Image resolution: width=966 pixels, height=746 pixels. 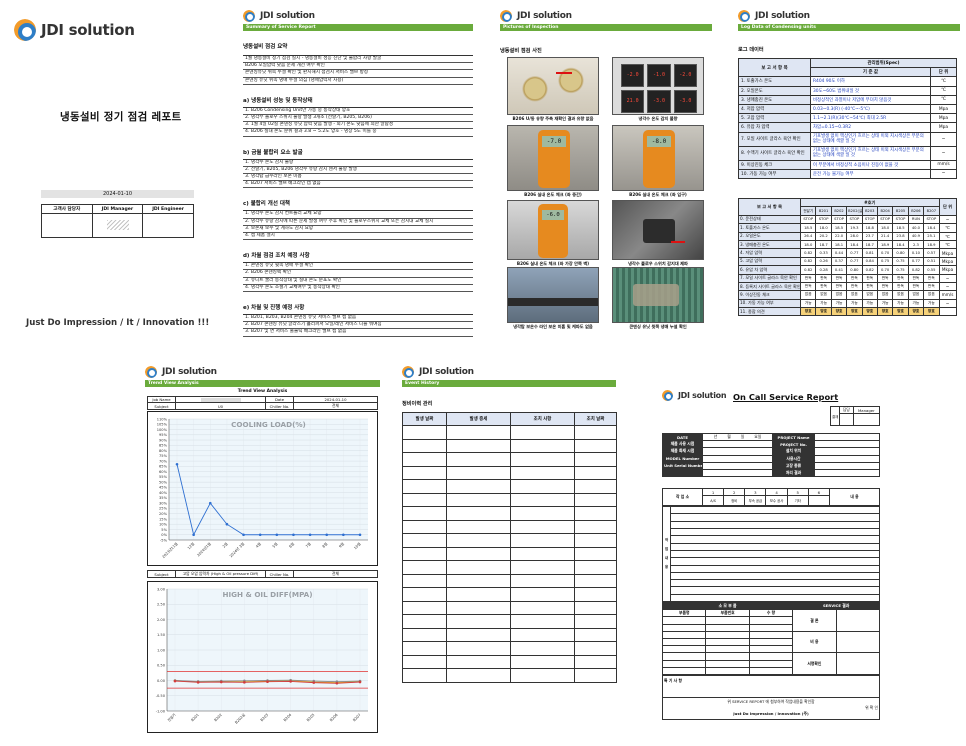 What do you see at coordinates (814, 642) in the screenshot?
I see `service-label: 비 용` at bounding box center [814, 642].